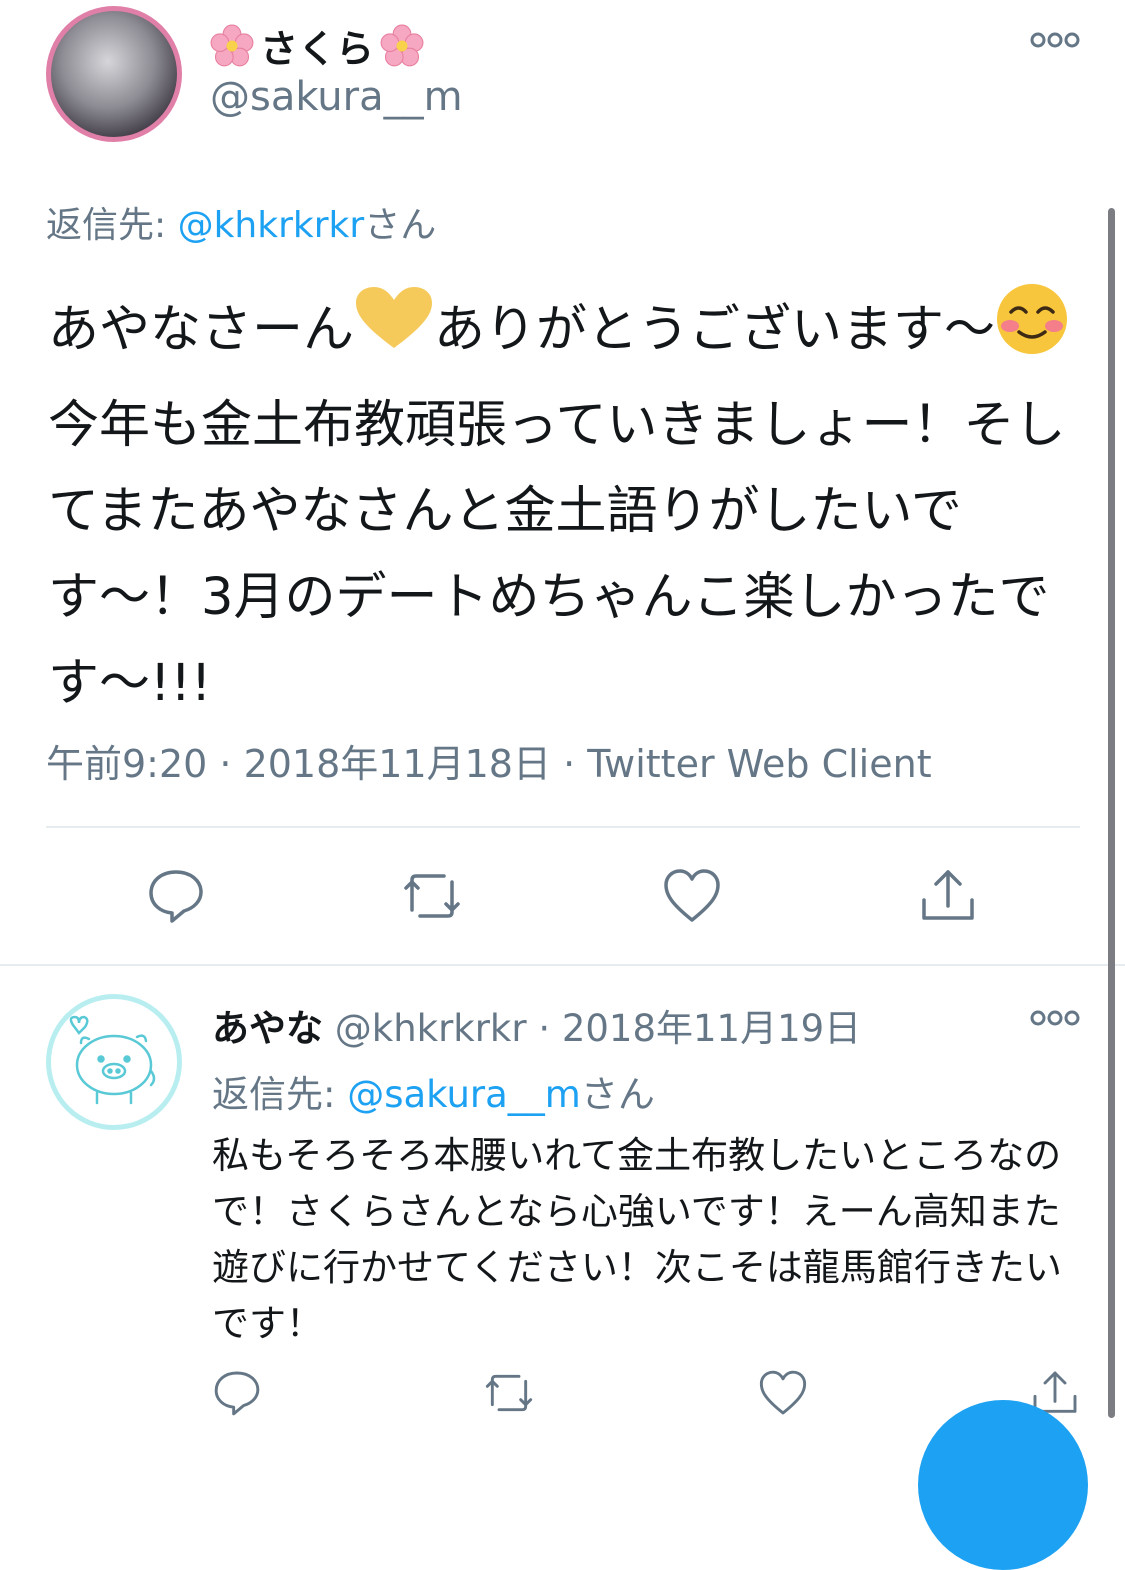 Image resolution: width=1125 pixels, height=1570 pixels. Describe the element at coordinates (715, 330) in the screenshot. I see `tweet-text-part: ありがとうございます〜` at that location.